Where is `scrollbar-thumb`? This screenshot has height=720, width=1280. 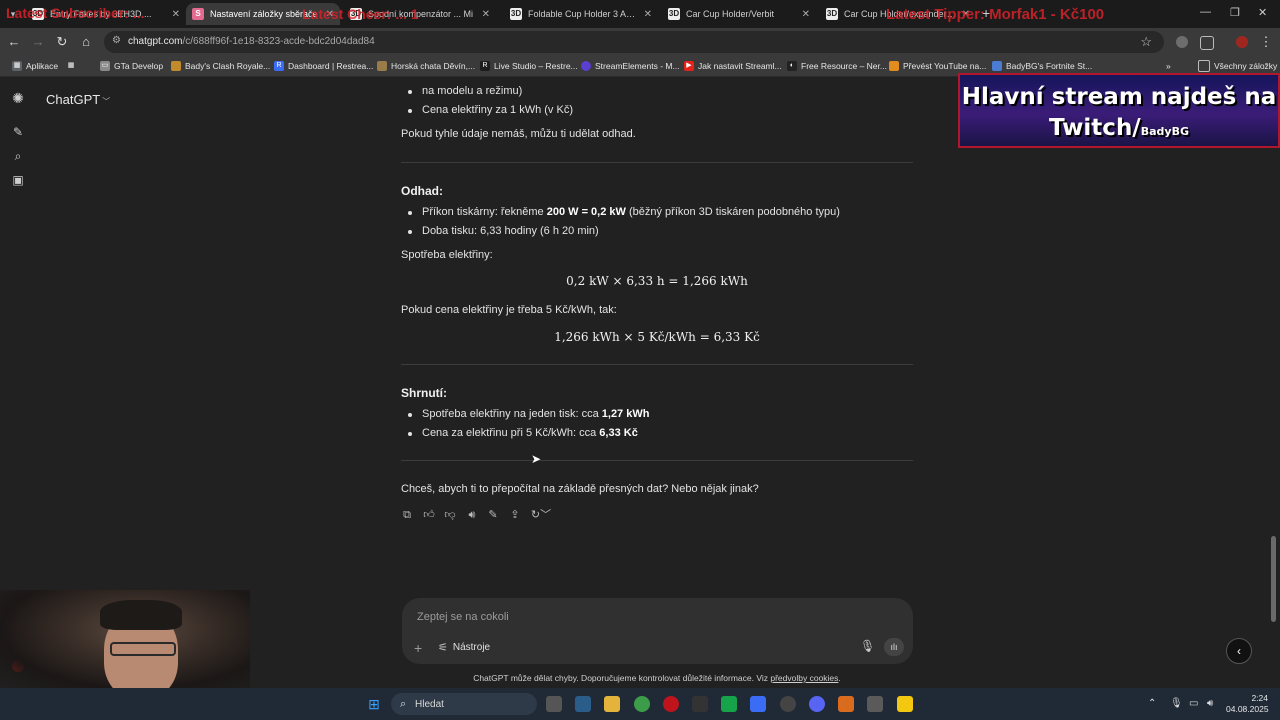
scrollbar-thumb is located at coordinates (1273, 579).